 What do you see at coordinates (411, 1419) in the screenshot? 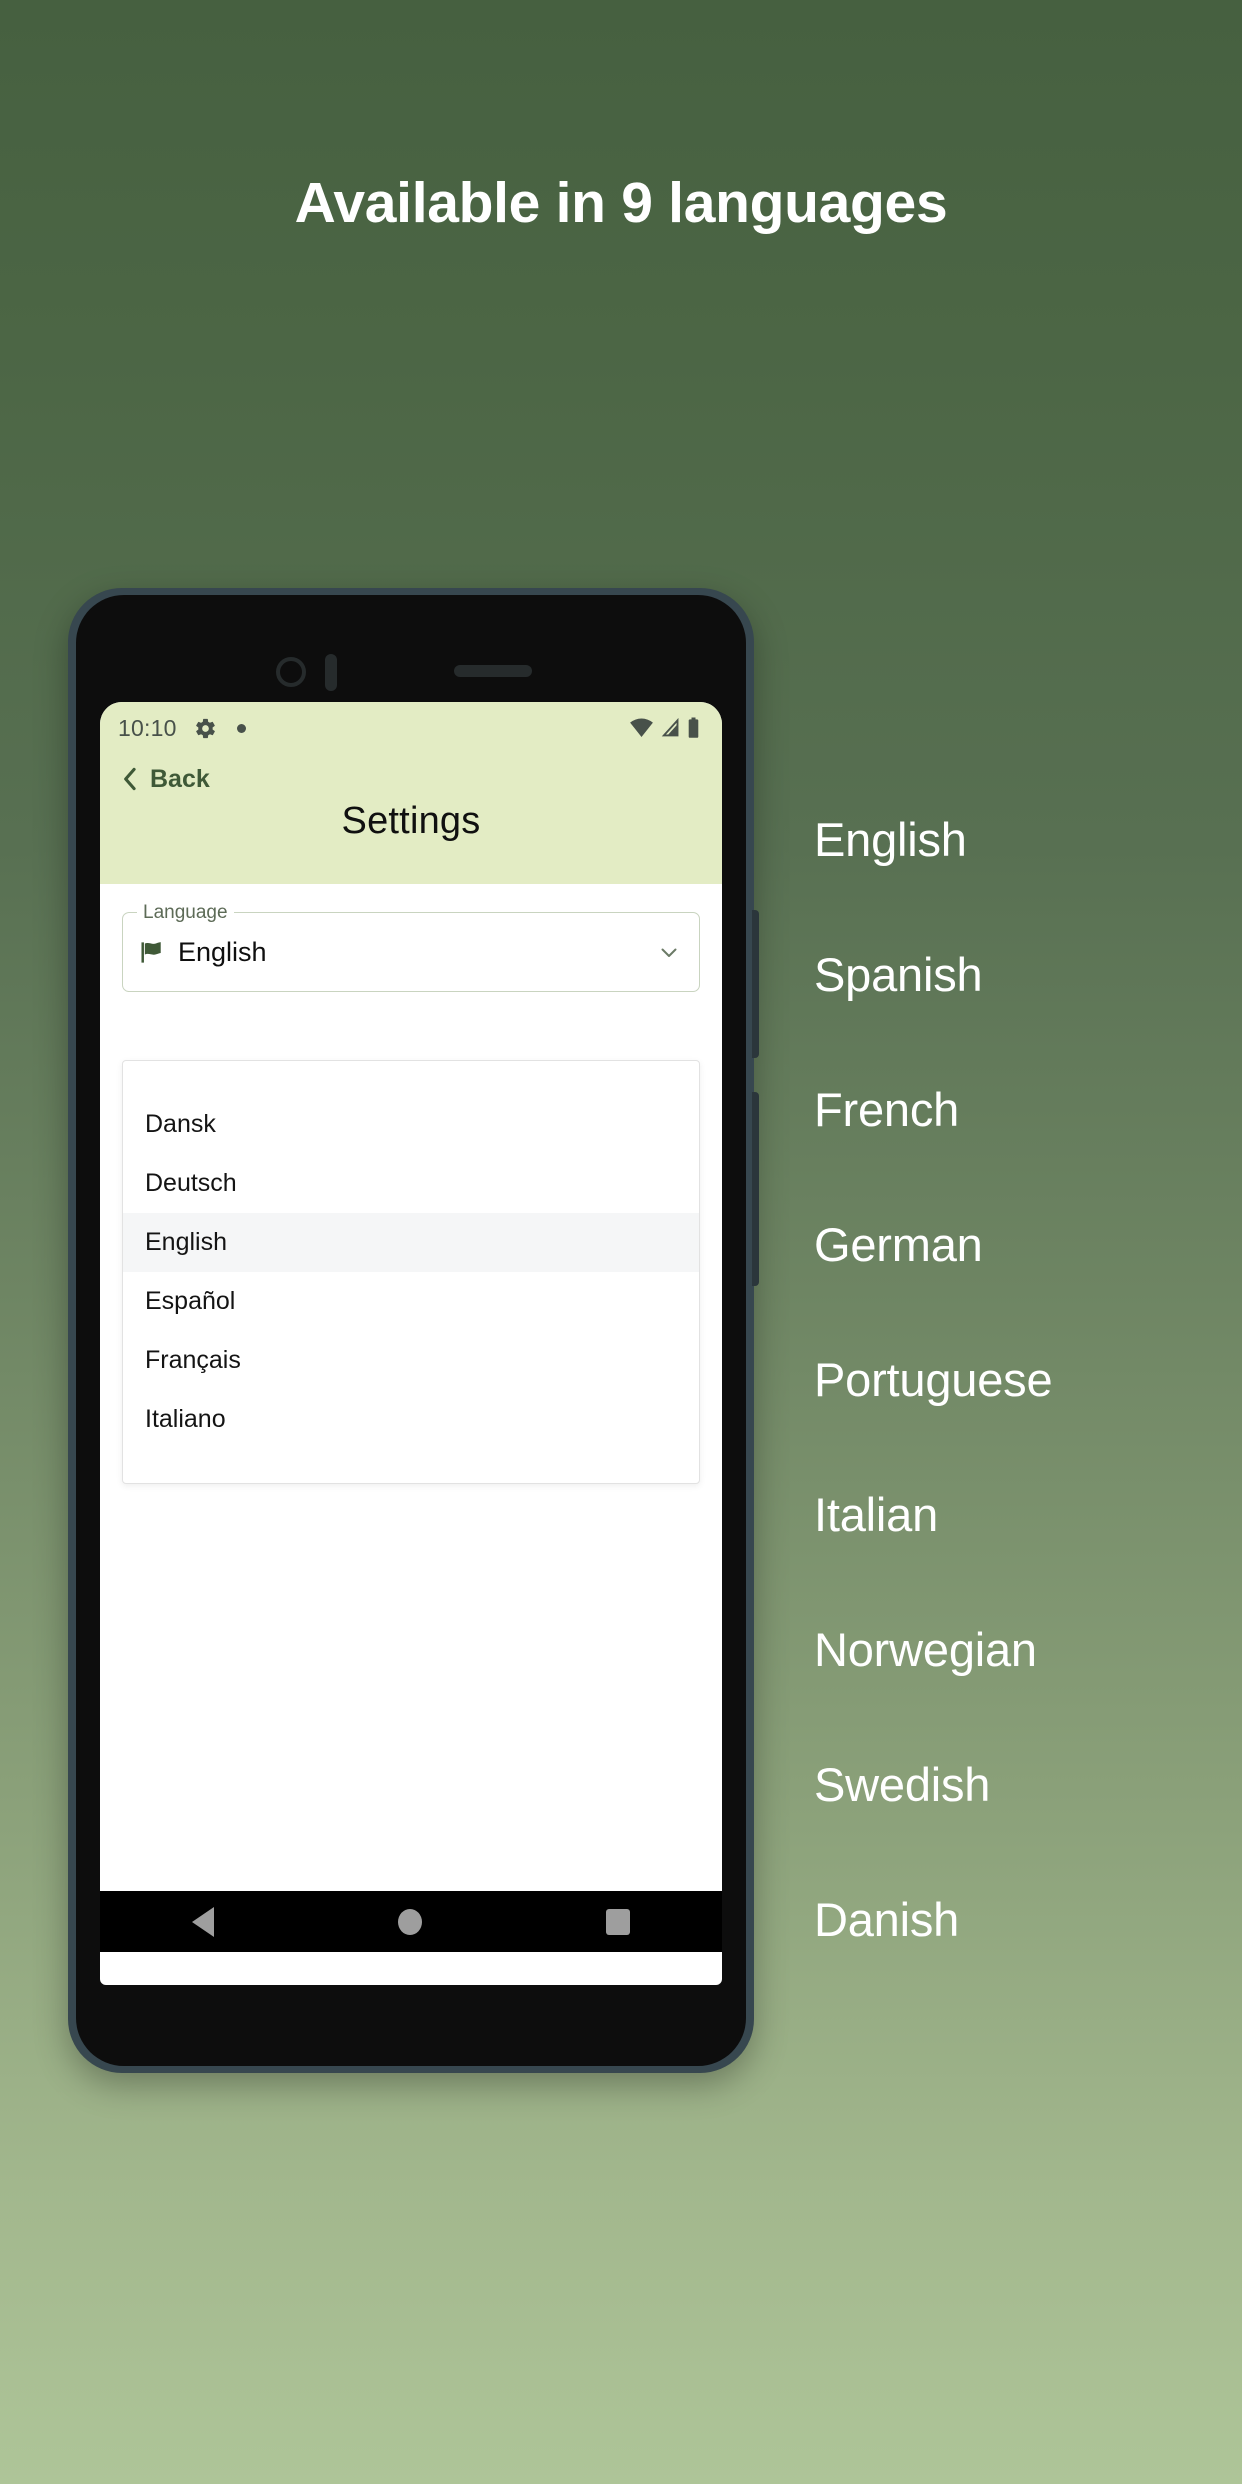
I see `dropdown-option-italiano: Italiano` at bounding box center [411, 1419].